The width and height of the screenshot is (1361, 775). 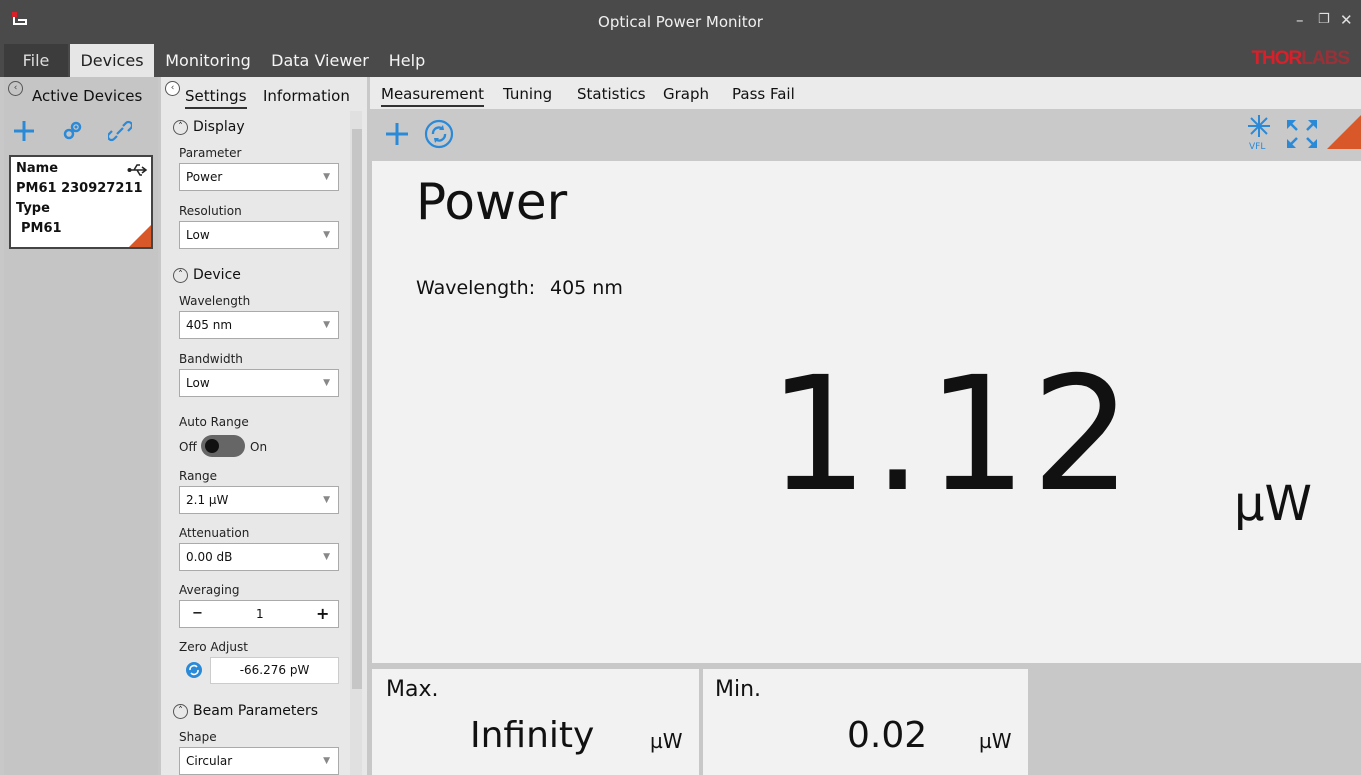 I want to click on usb-icon, so click(x=137, y=170).